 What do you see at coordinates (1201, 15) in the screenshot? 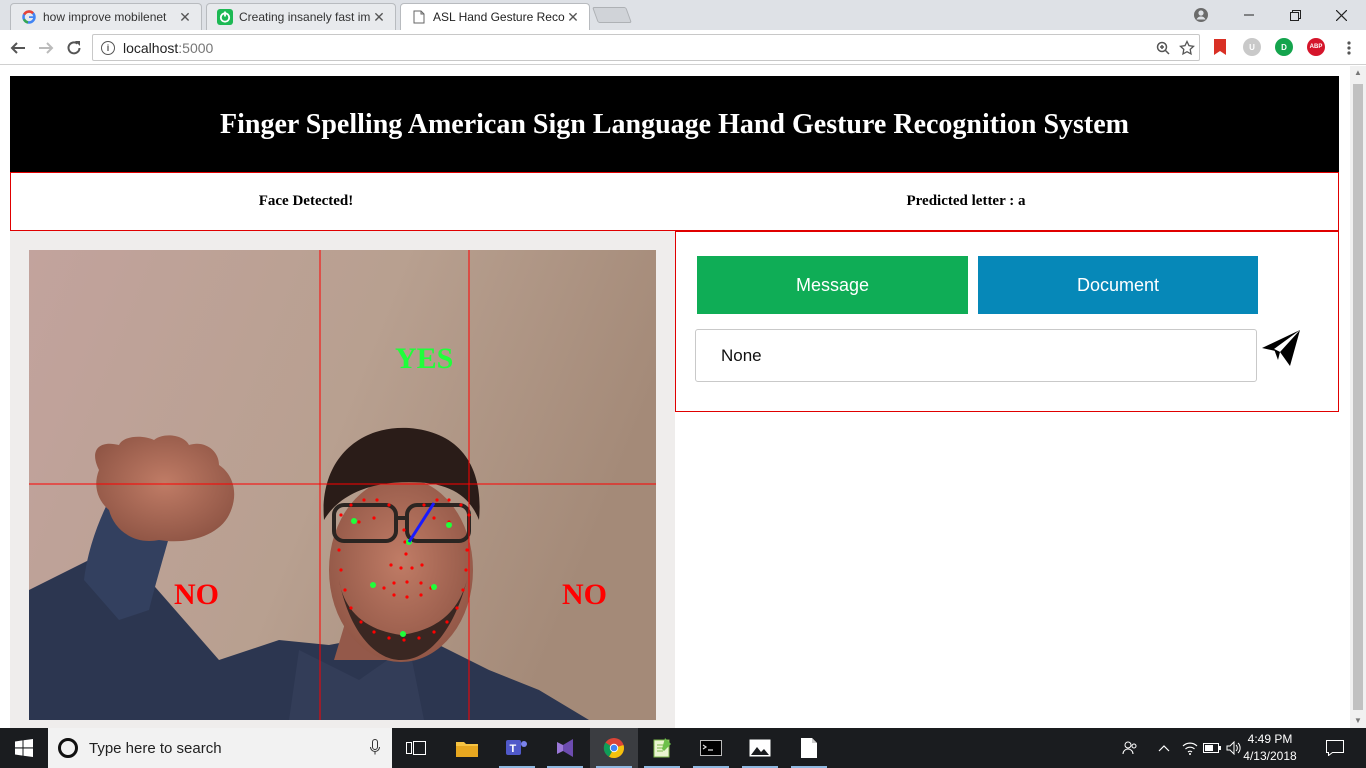
I see `profile-icon` at bounding box center [1201, 15].